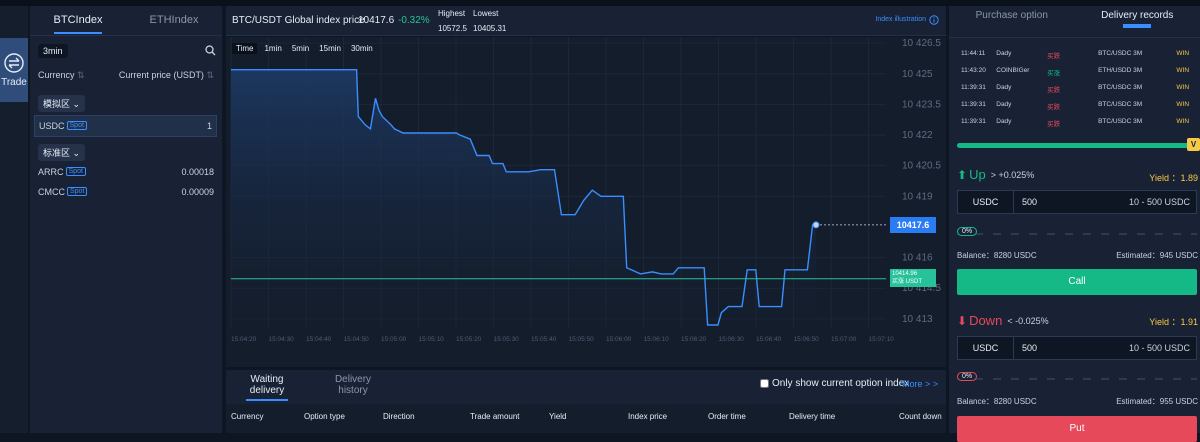 The height and width of the screenshot is (442, 1200). I want to click on group-standard: 标准区 ⌄, so click(61, 152).